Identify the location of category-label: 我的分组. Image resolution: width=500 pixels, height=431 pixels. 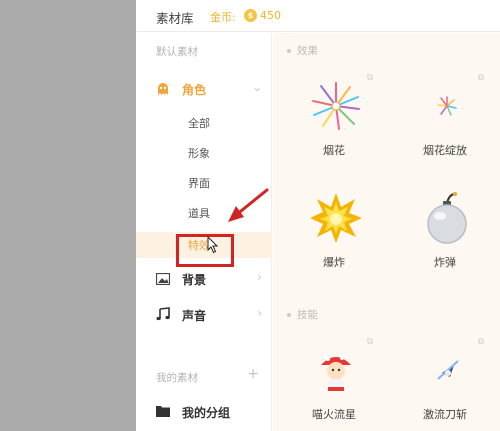
(206, 413).